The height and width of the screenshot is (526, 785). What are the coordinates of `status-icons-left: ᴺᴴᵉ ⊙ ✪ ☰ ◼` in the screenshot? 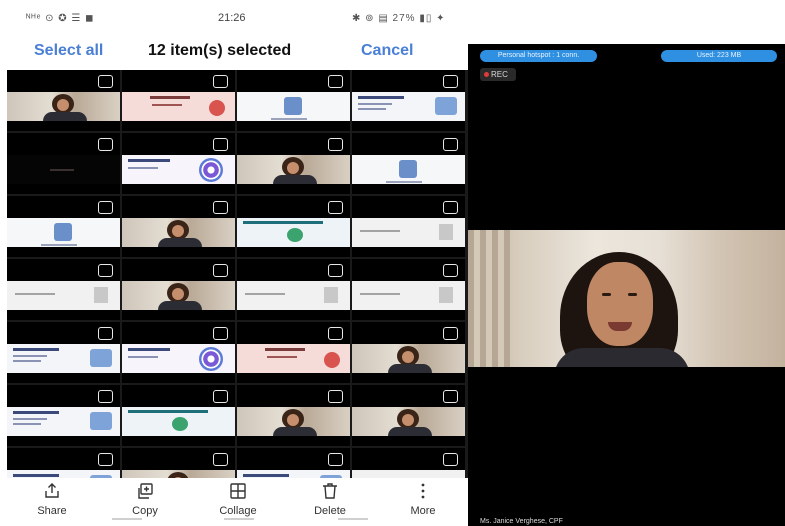 It's located at (60, 18).